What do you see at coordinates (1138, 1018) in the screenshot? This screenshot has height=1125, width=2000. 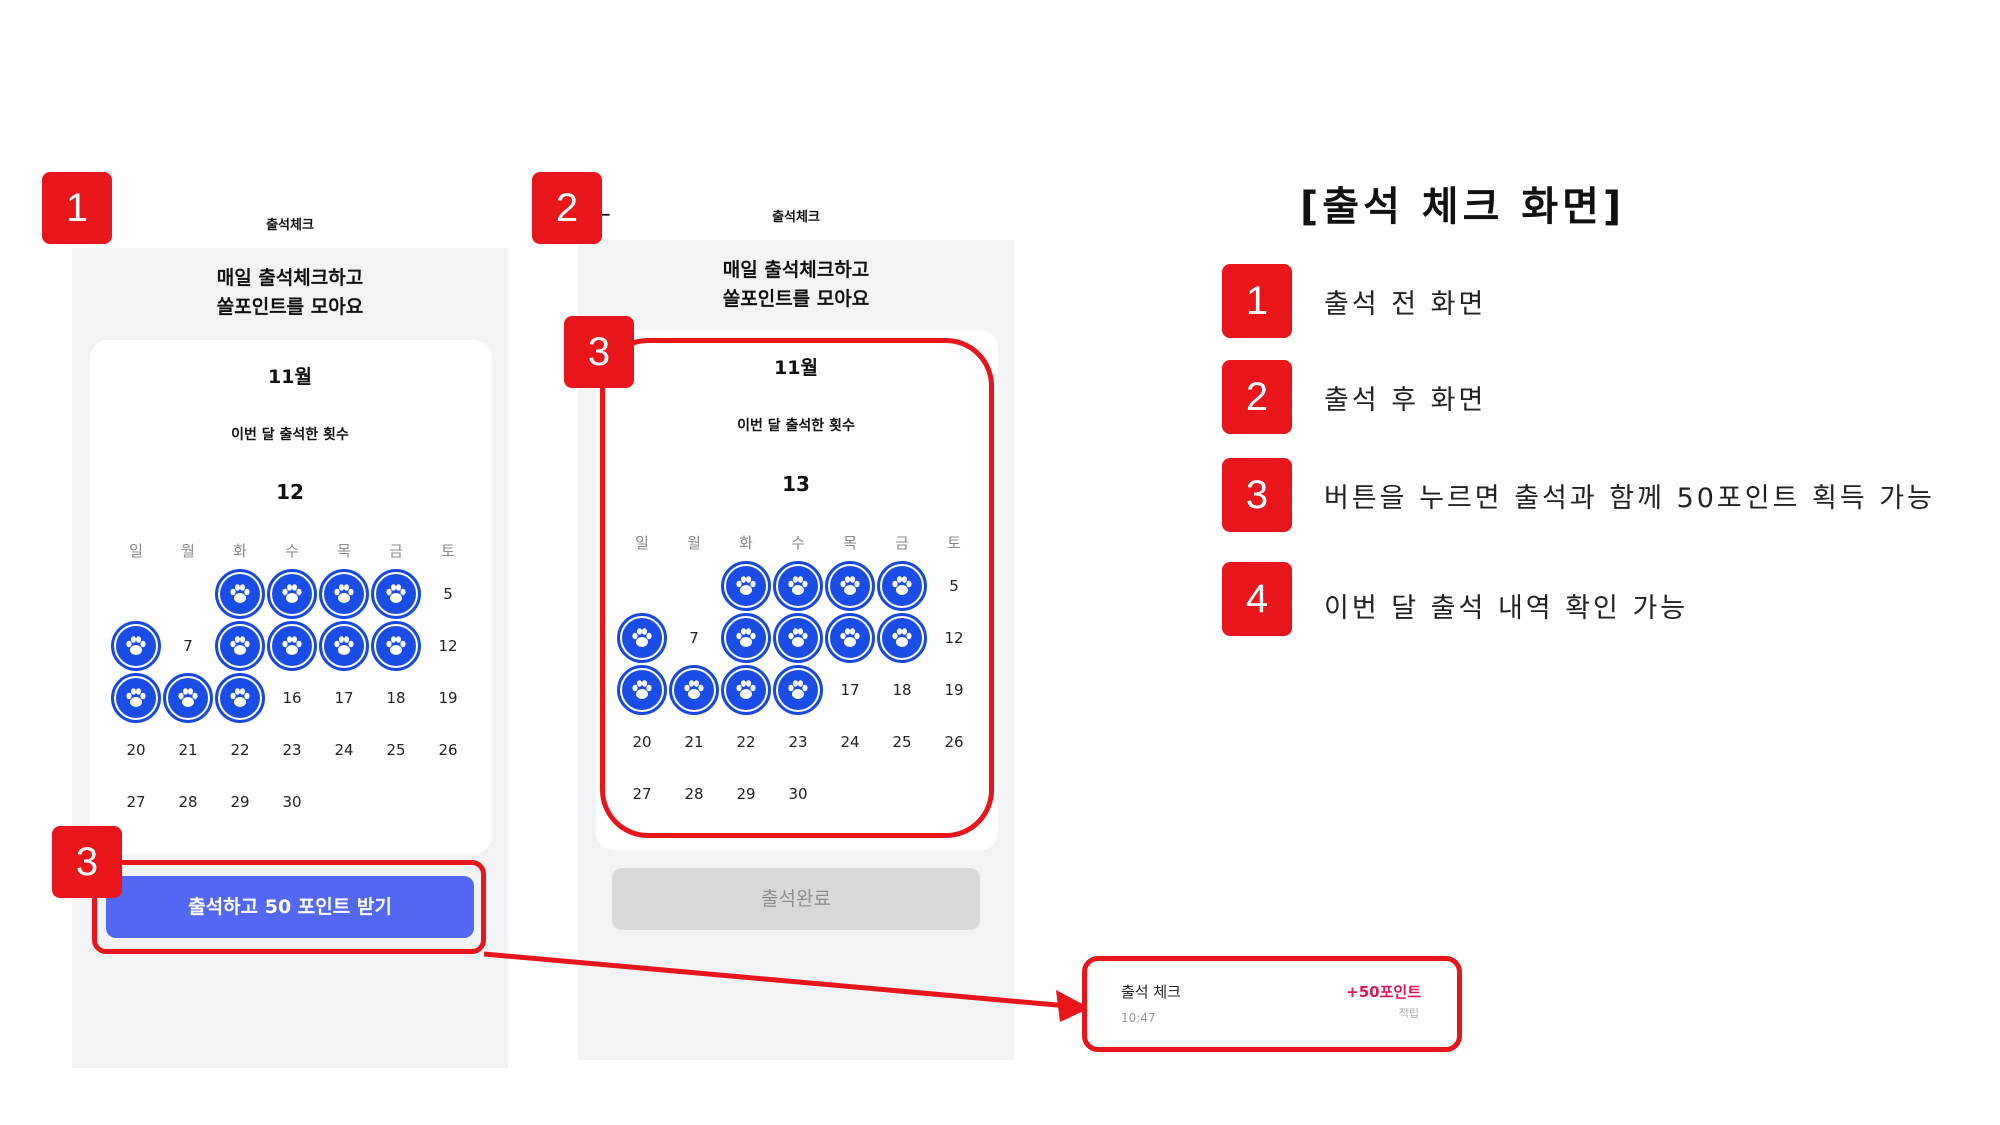 I see `toast-time: 10:47` at bounding box center [1138, 1018].